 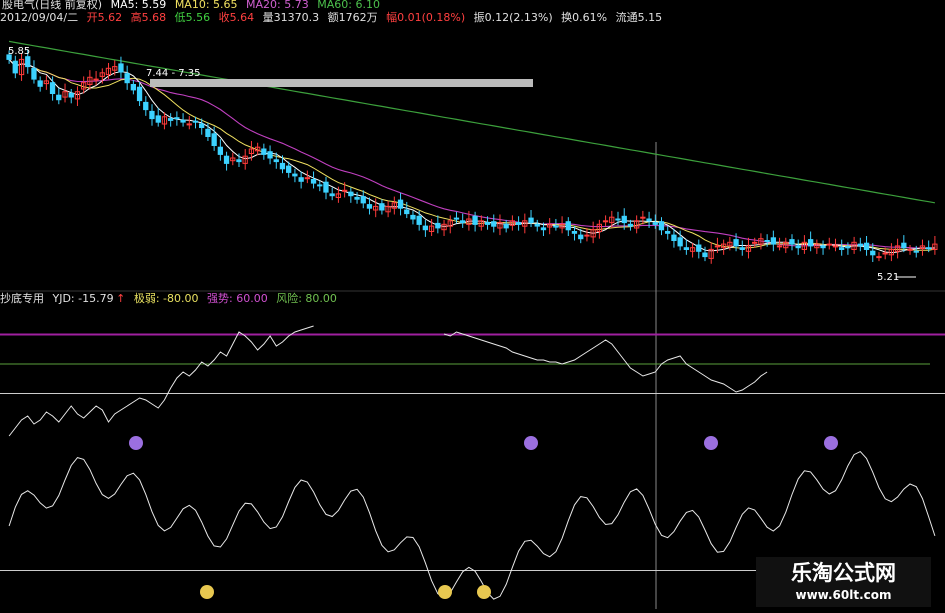 I want to click on high-price-label: 5.85, so click(x=19, y=51).